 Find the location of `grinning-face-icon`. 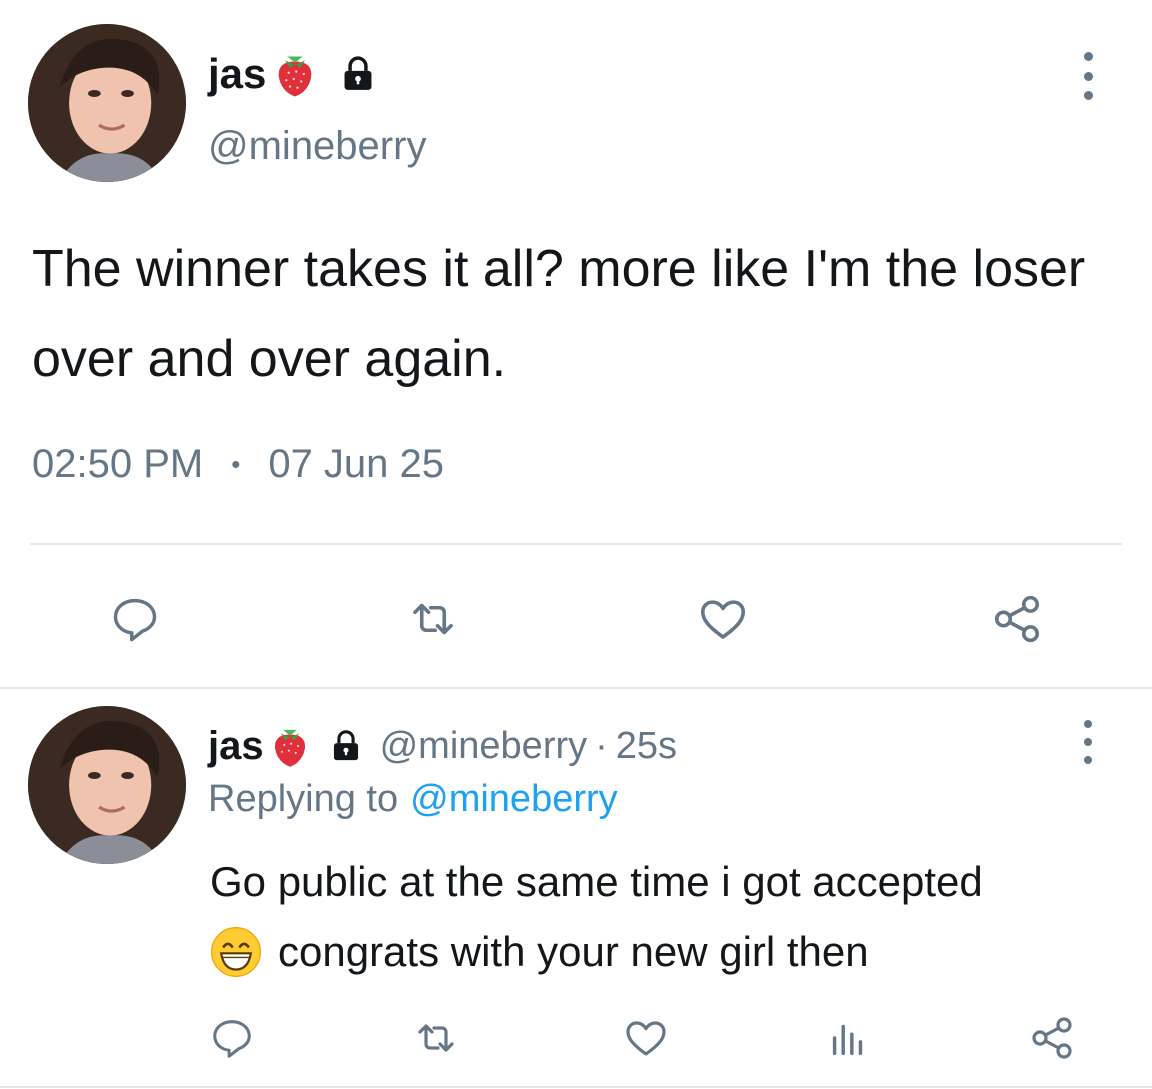

grinning-face-icon is located at coordinates (236, 952).